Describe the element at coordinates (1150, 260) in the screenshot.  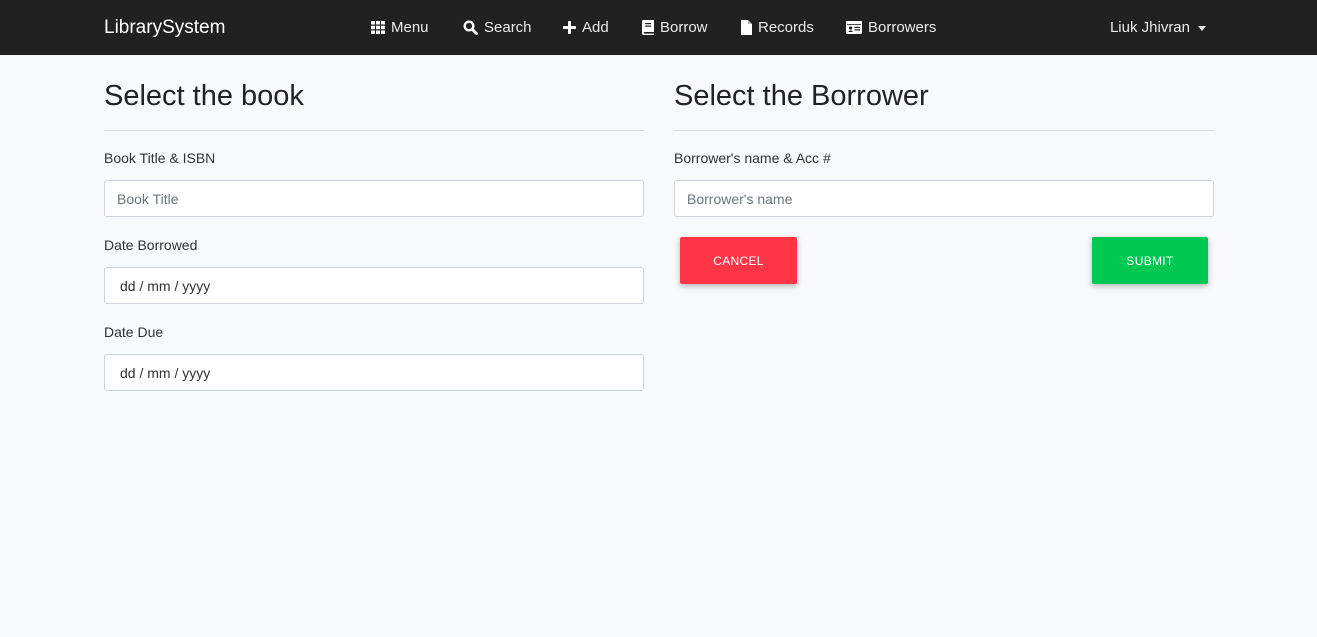
I see `submit-button: SUBMIT` at that location.